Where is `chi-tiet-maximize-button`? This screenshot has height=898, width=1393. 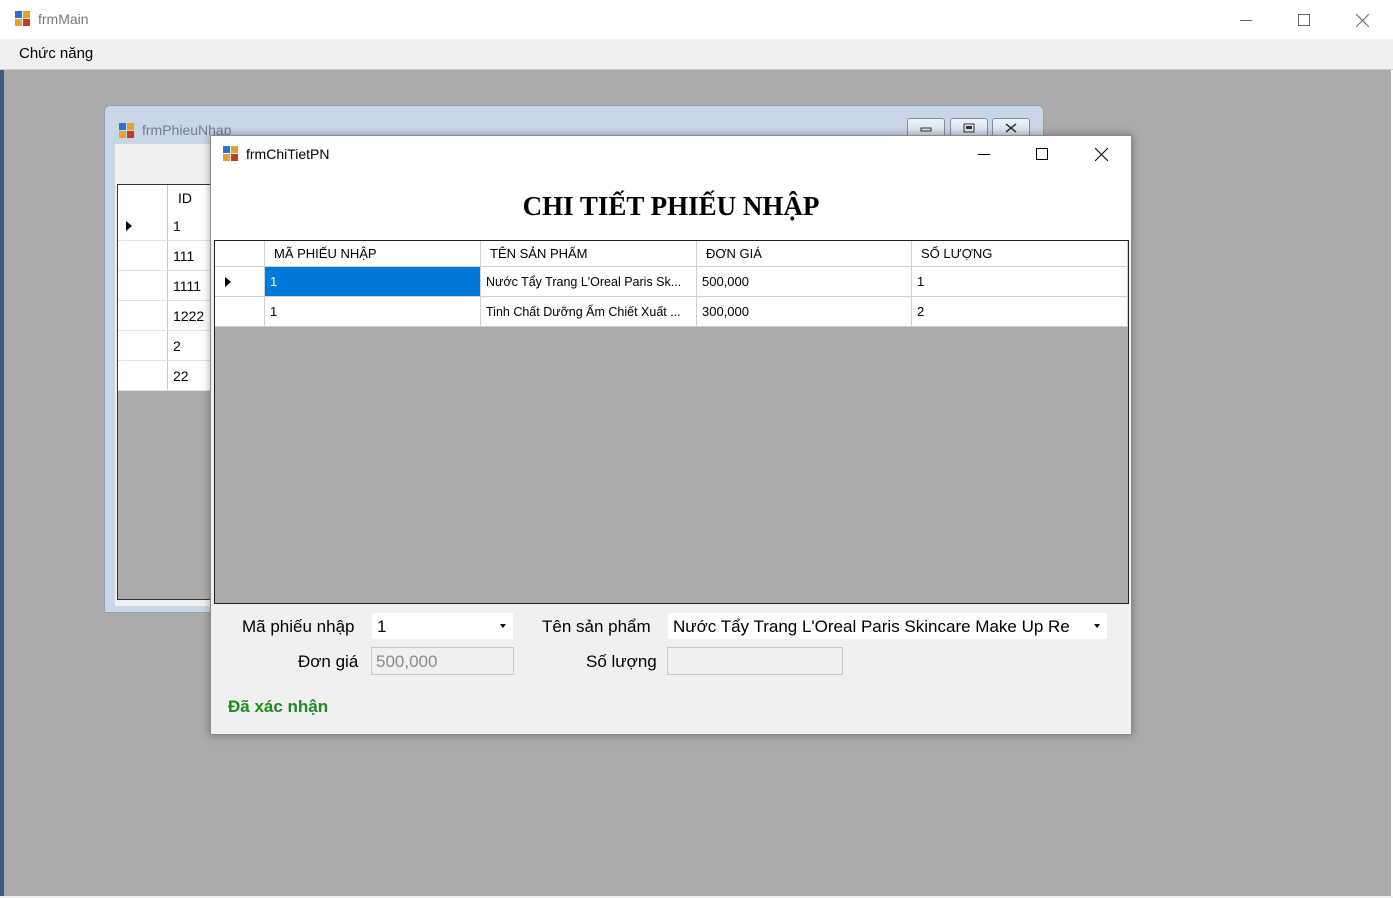
chi-tiet-maximize-button is located at coordinates (1042, 154).